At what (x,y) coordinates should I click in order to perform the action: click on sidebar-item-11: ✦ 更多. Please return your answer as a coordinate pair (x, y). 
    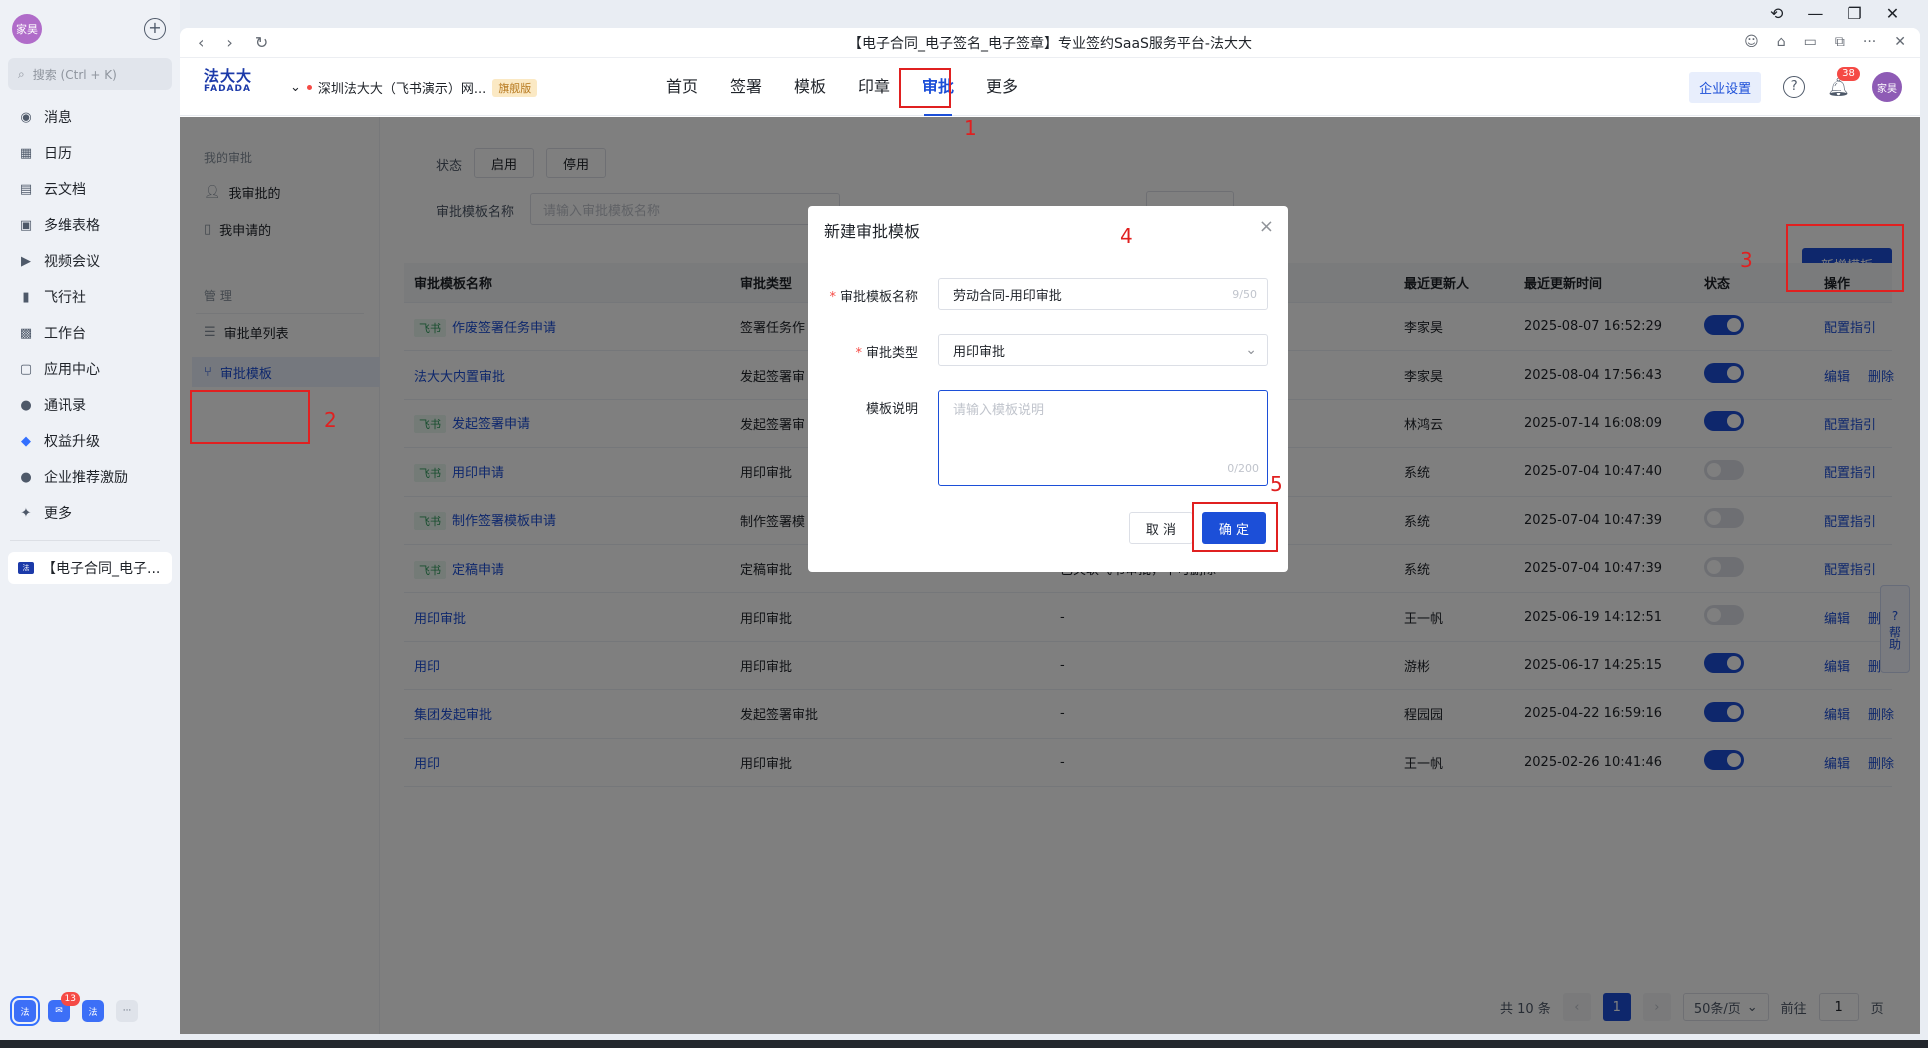
    Looking at the image, I should click on (45, 513).